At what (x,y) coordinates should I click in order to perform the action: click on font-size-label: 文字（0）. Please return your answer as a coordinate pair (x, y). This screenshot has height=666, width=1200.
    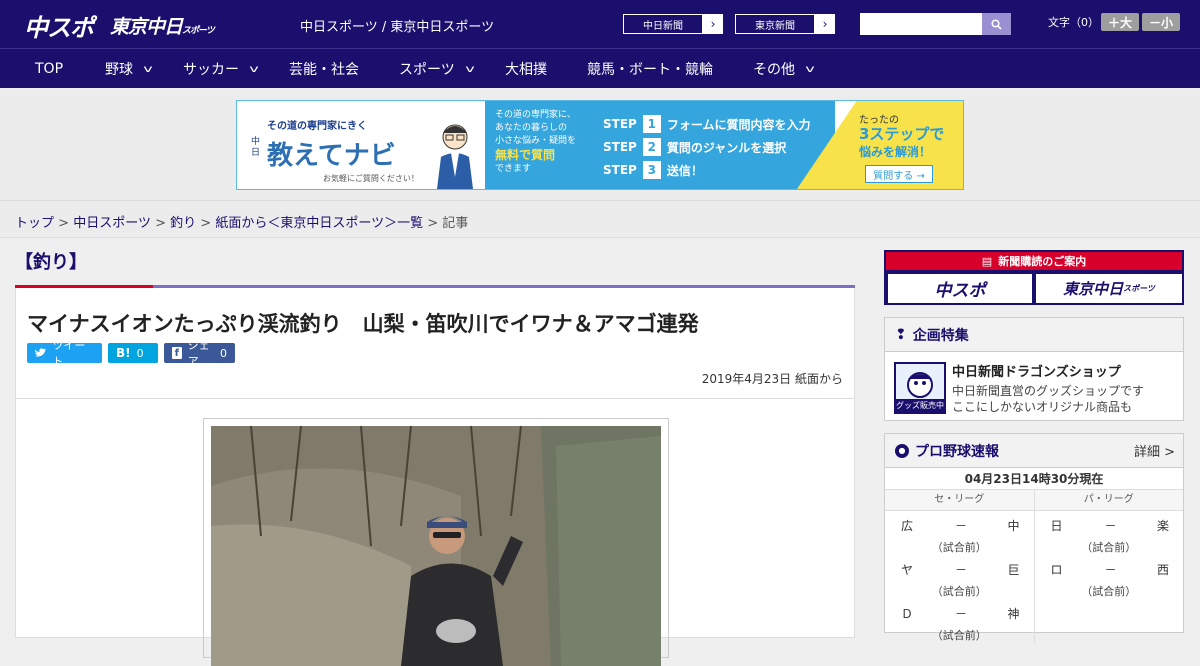
    Looking at the image, I should click on (1073, 22).